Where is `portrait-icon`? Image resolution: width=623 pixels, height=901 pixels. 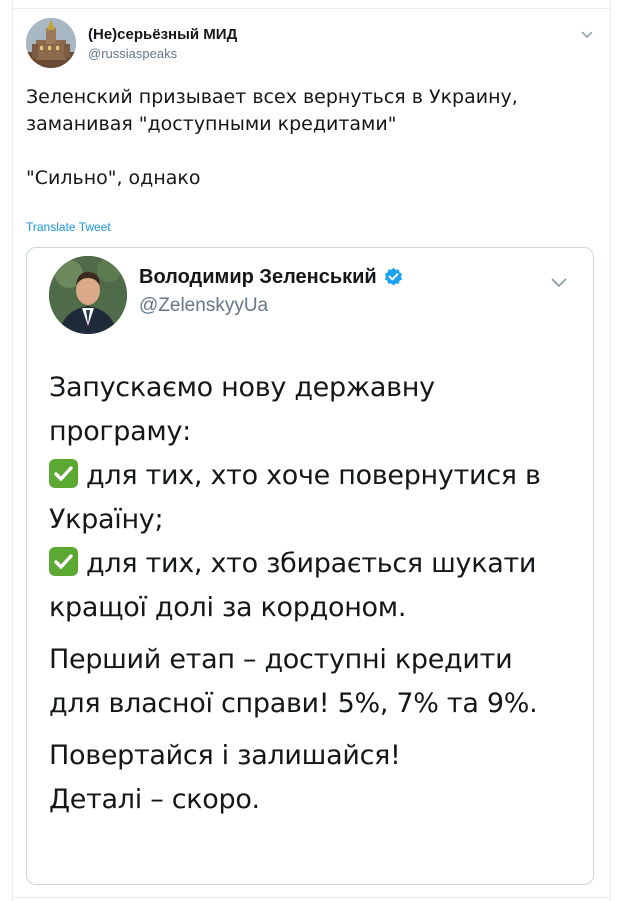 portrait-icon is located at coordinates (88, 295).